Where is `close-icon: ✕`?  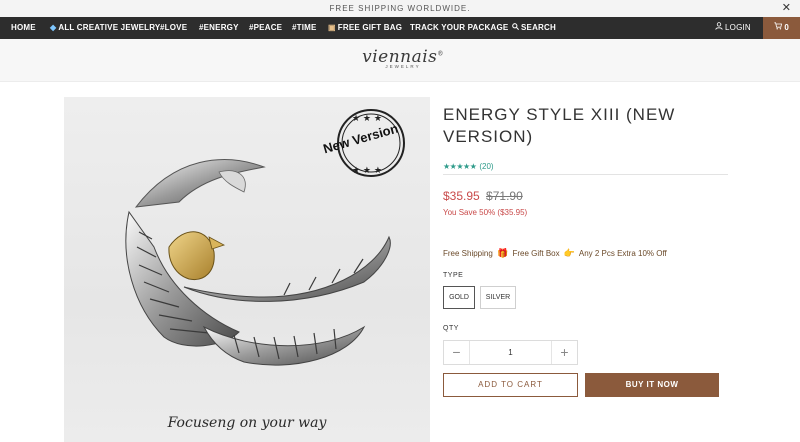 close-icon: ✕ is located at coordinates (787, 8).